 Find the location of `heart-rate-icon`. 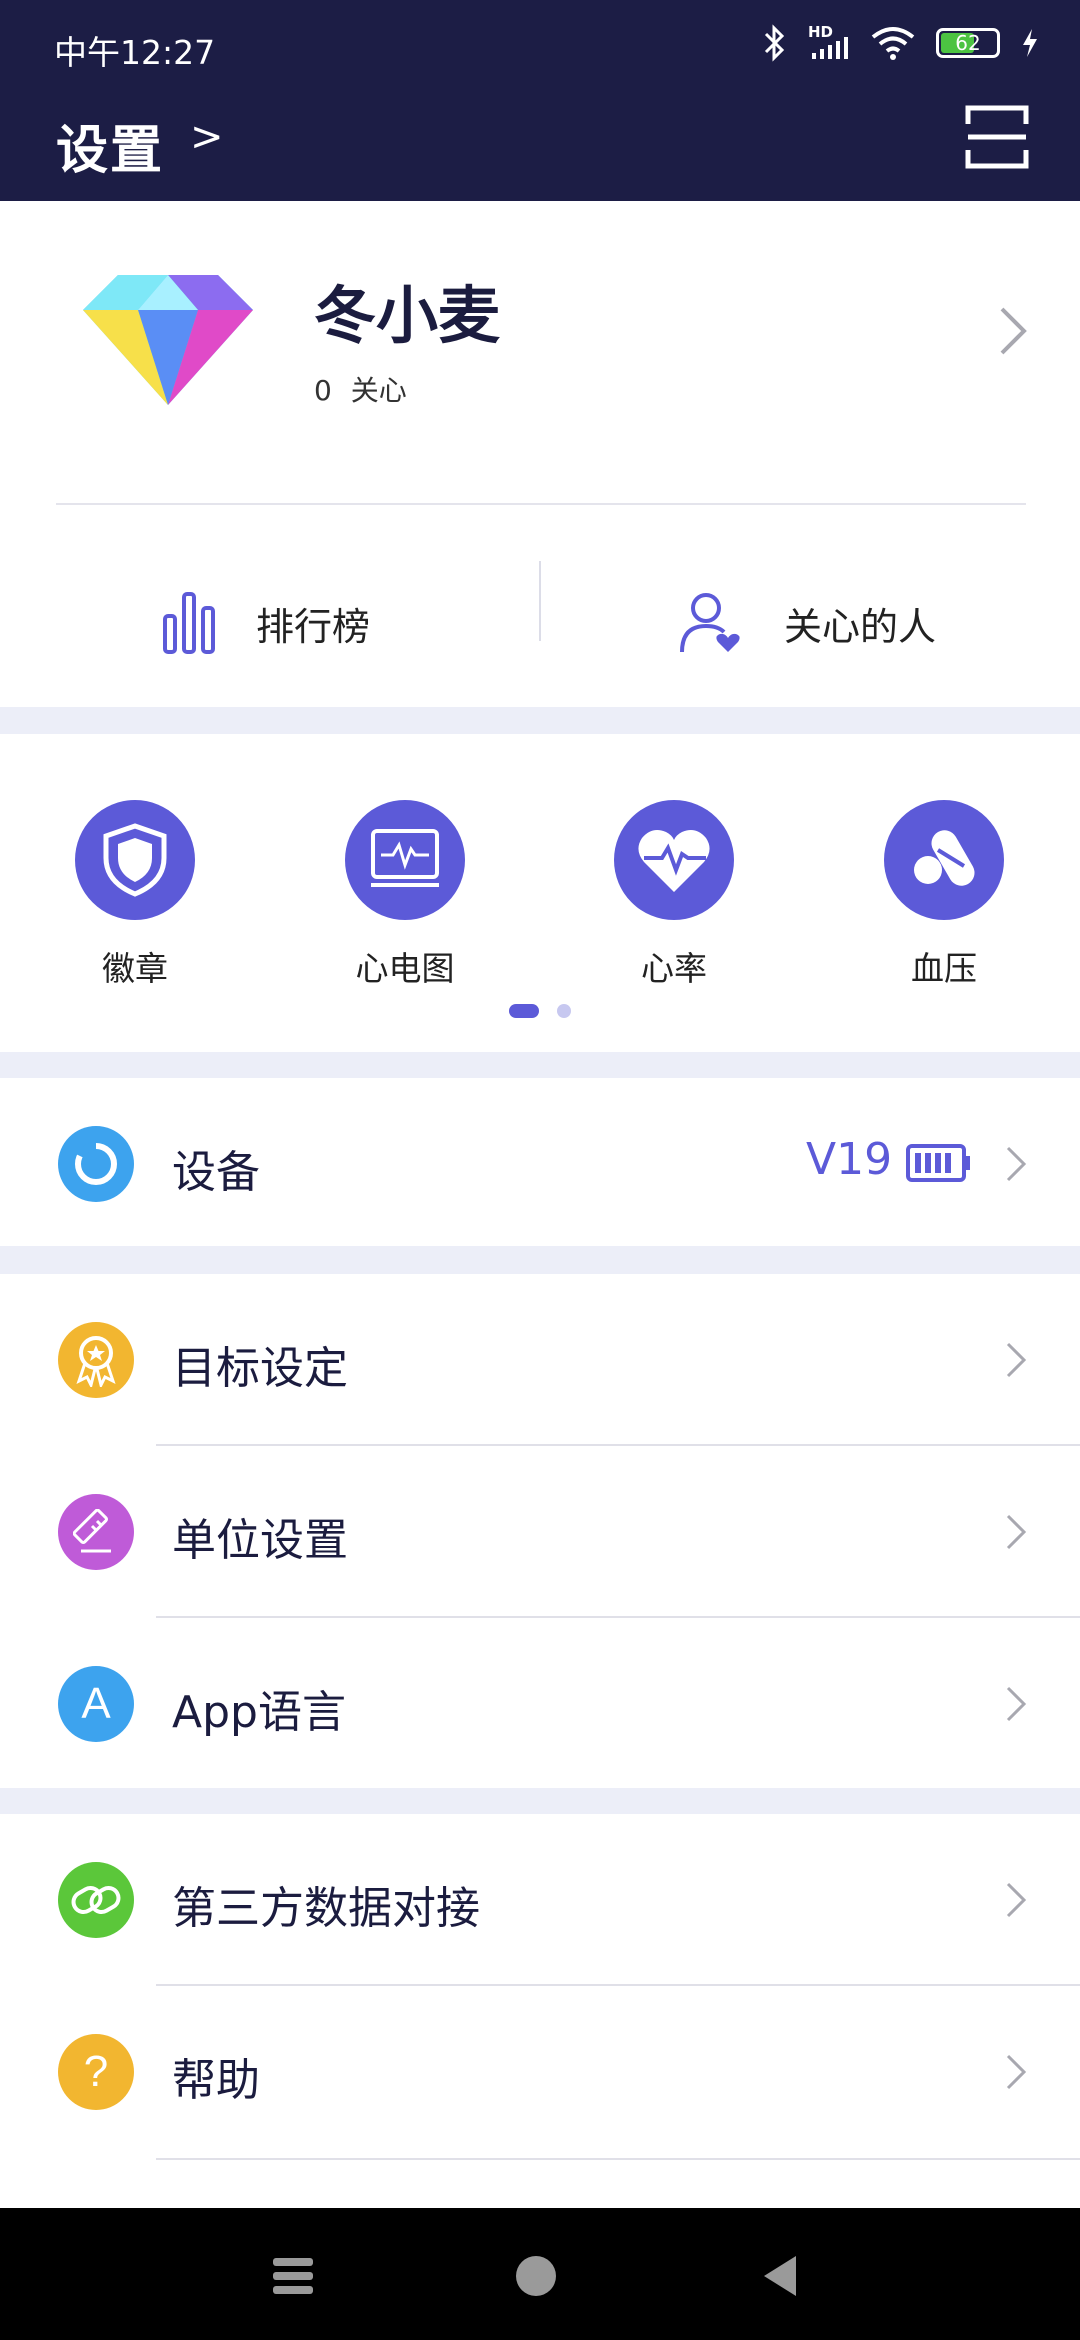

heart-rate-icon is located at coordinates (674, 861).